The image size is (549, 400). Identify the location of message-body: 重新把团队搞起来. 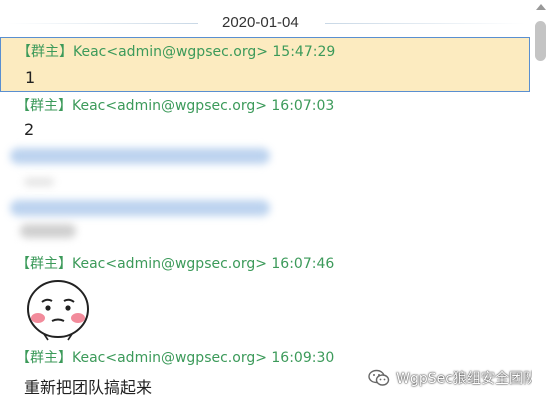
(88, 387).